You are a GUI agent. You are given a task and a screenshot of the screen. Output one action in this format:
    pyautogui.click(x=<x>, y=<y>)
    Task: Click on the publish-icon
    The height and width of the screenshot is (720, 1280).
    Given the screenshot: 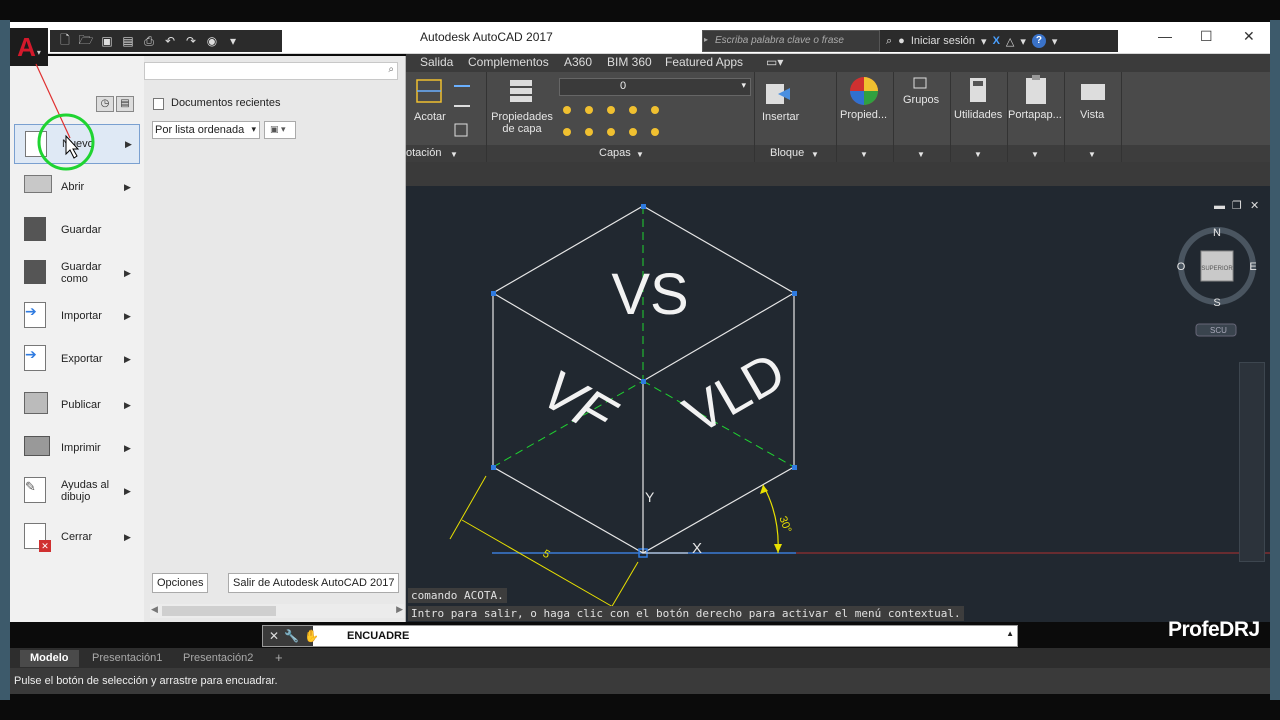 What is the action you would take?
    pyautogui.click(x=36, y=403)
    